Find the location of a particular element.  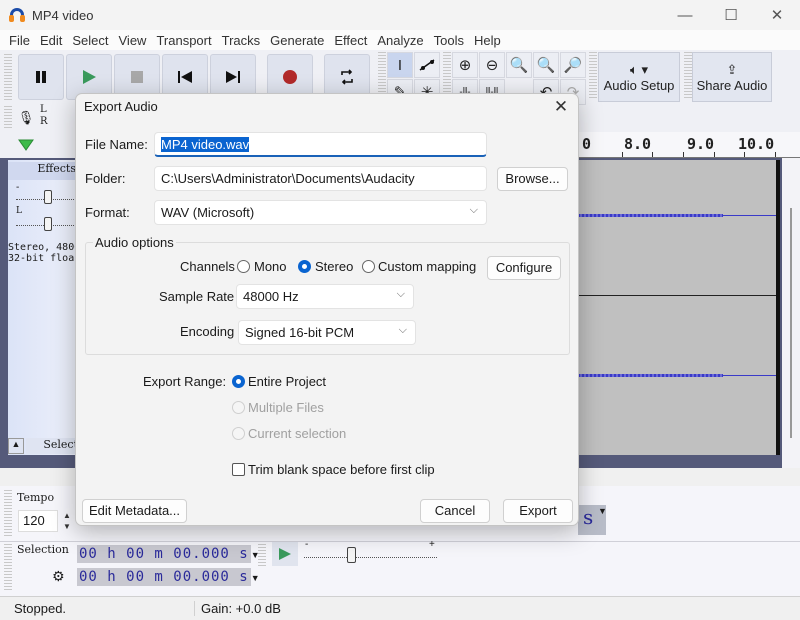

menu-transport: Transport is located at coordinates (183, 40).